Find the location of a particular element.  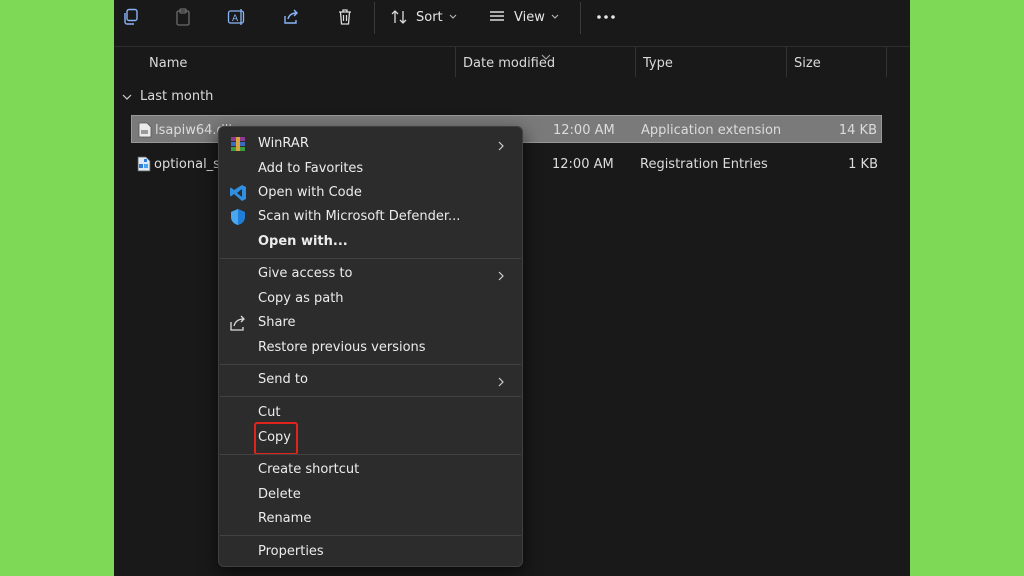

menu-item-label: Give access to is located at coordinates (305, 273).